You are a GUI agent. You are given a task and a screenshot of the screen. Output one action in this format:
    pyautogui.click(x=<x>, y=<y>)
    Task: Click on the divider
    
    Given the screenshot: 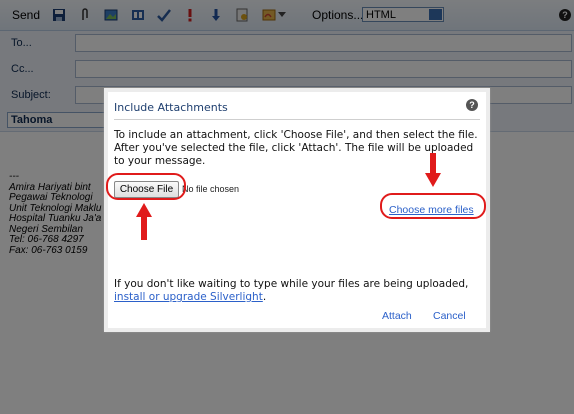 What is the action you would take?
    pyautogui.click(x=297, y=119)
    